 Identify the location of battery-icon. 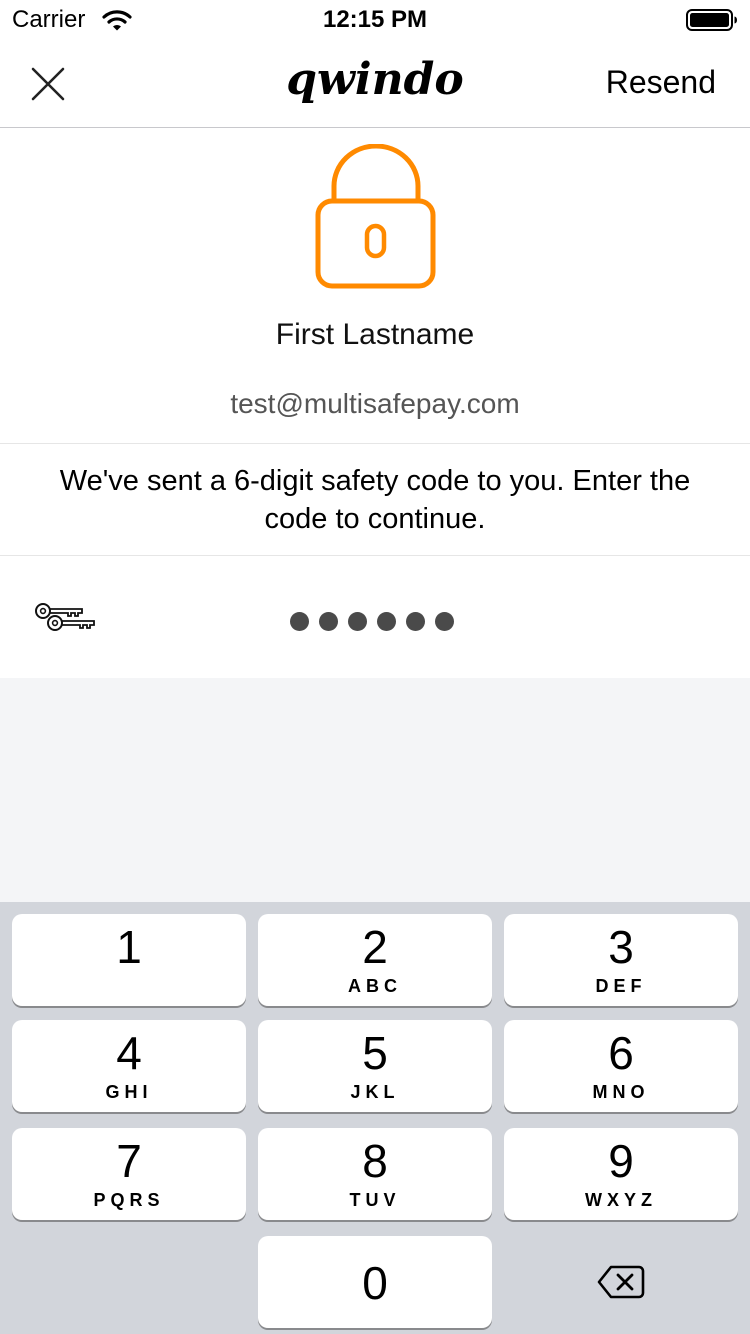
(711, 20).